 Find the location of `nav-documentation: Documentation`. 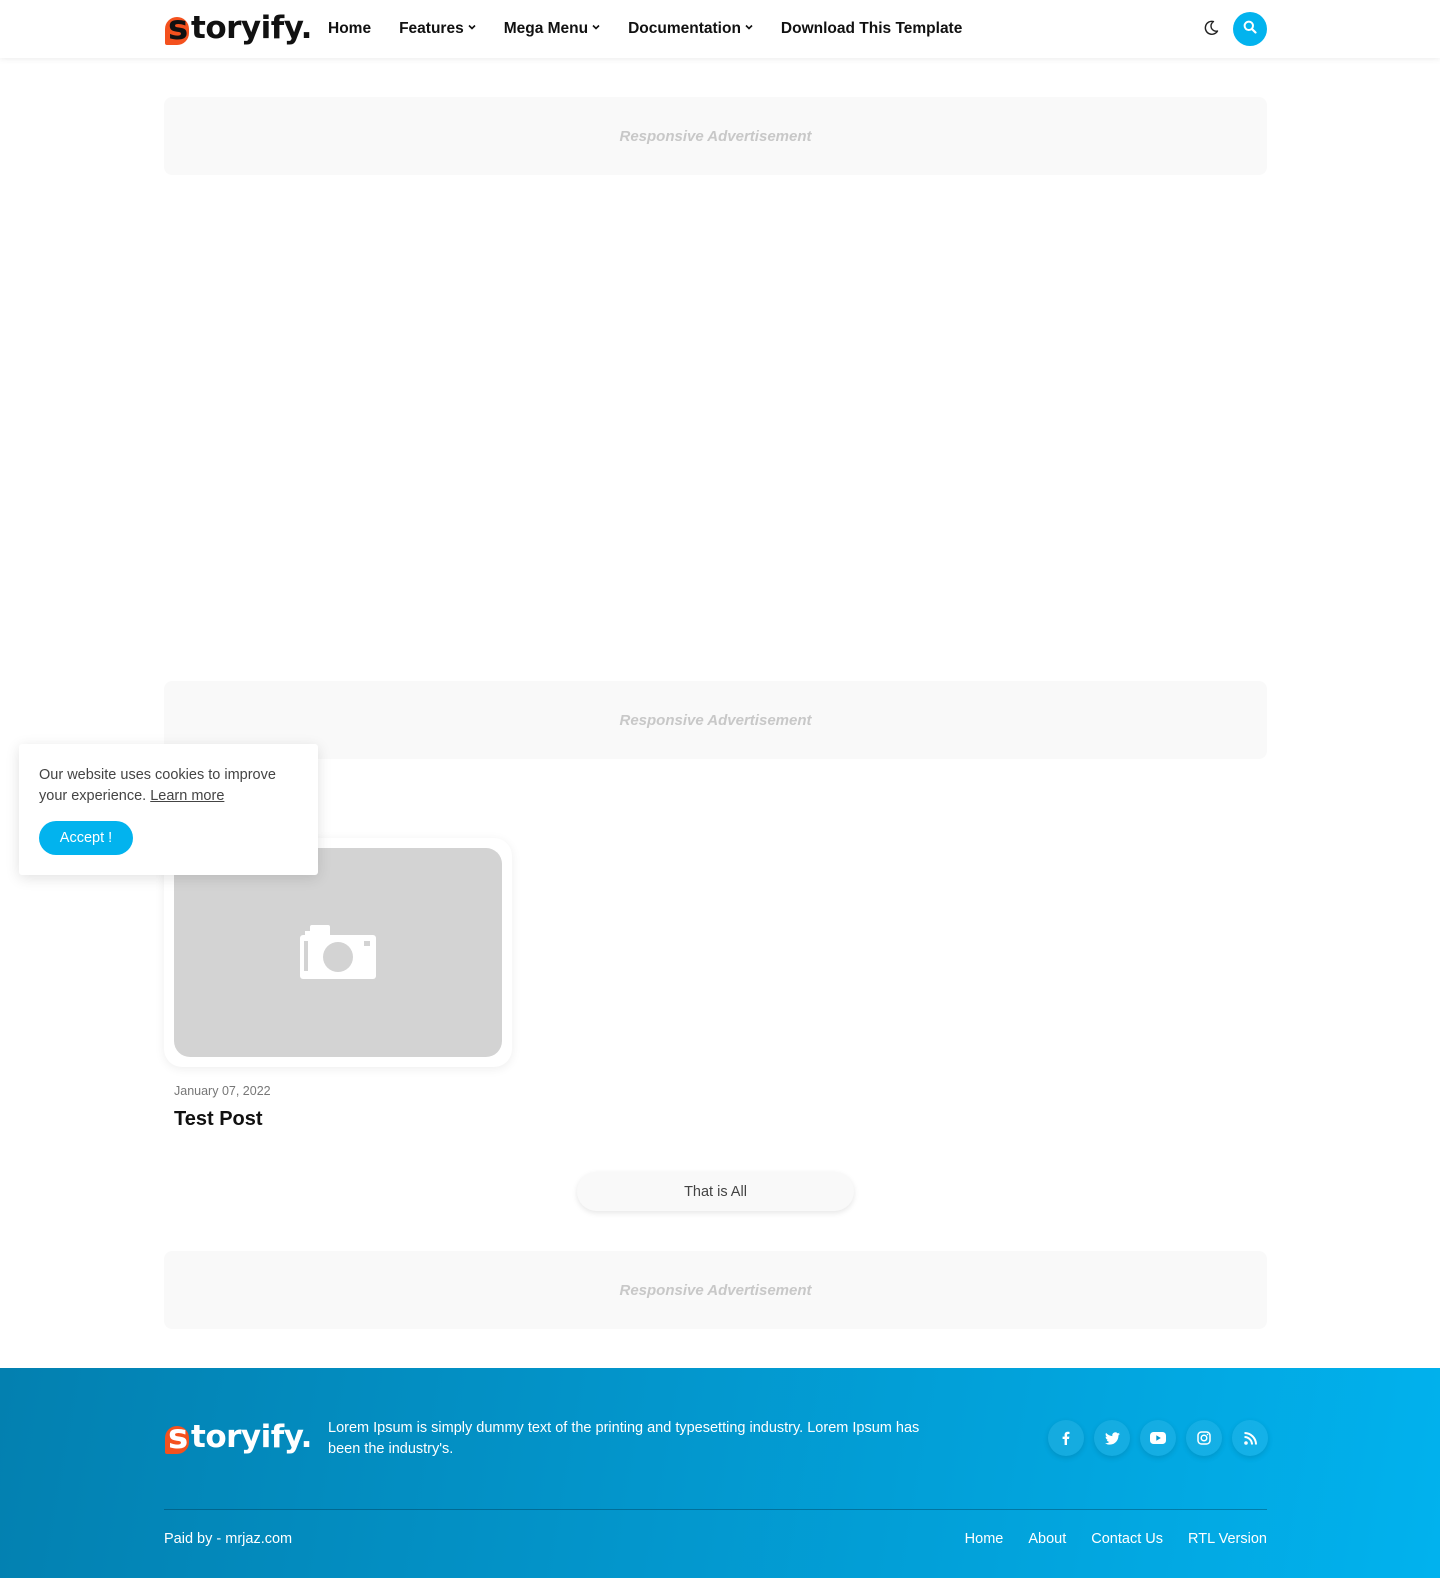

nav-documentation: Documentation is located at coordinates (690, 29).